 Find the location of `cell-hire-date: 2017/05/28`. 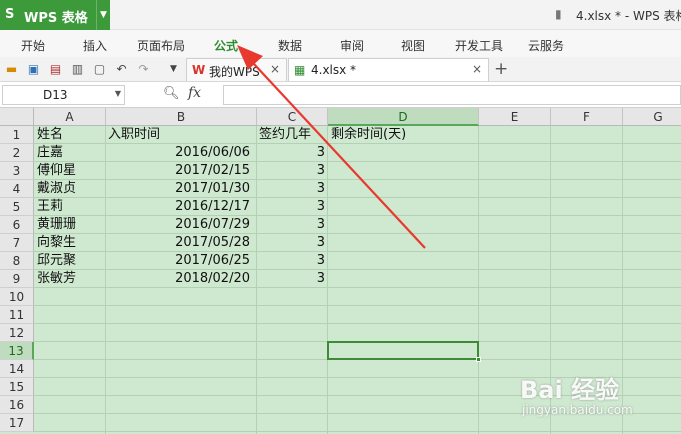

cell-hire-date: 2017/05/28 is located at coordinates (178, 243).